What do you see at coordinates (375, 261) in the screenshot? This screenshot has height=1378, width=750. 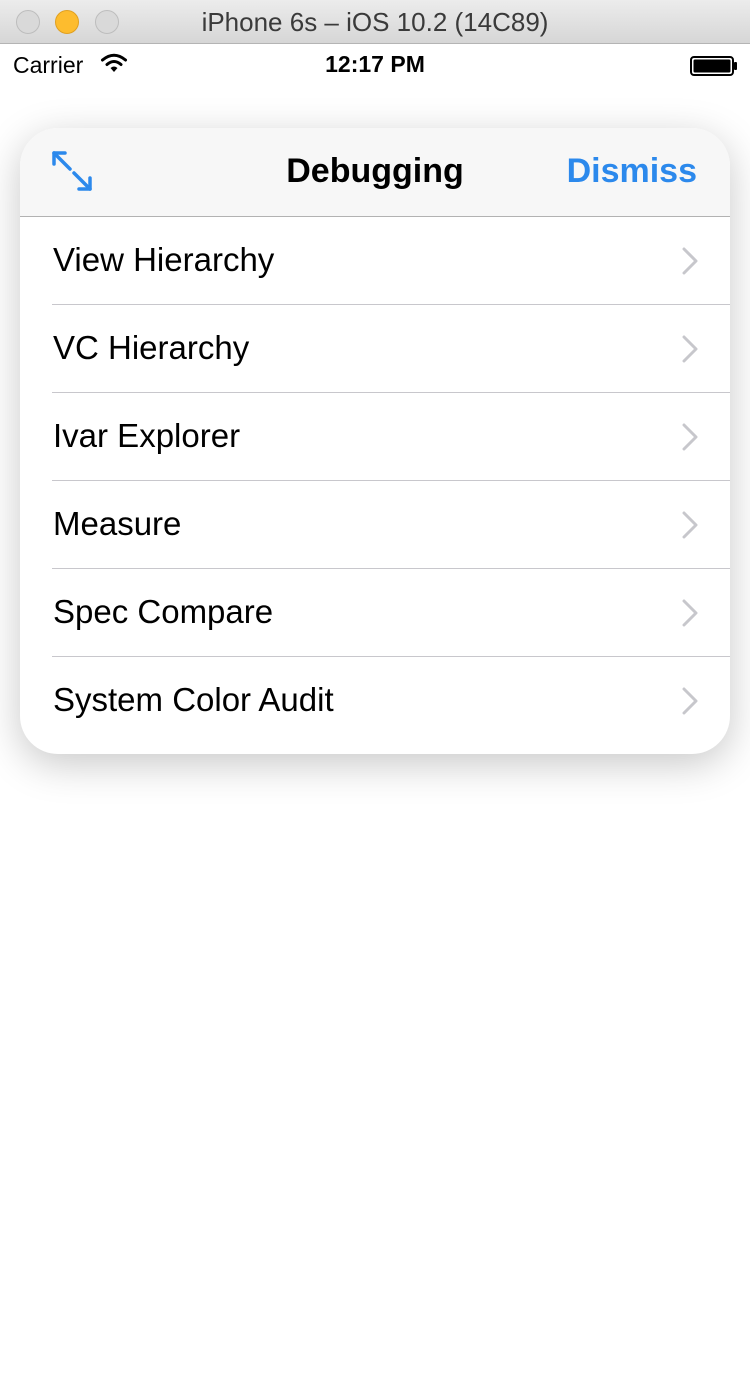 I see `menu-item-view-hierarchy: View Hierarchy` at bounding box center [375, 261].